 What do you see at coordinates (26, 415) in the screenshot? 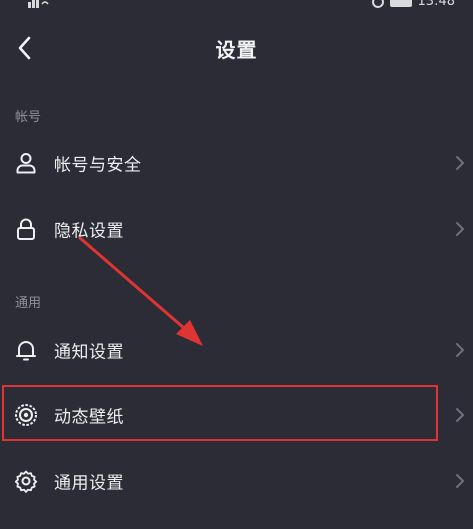
I see `live-wallpaper-icon` at bounding box center [26, 415].